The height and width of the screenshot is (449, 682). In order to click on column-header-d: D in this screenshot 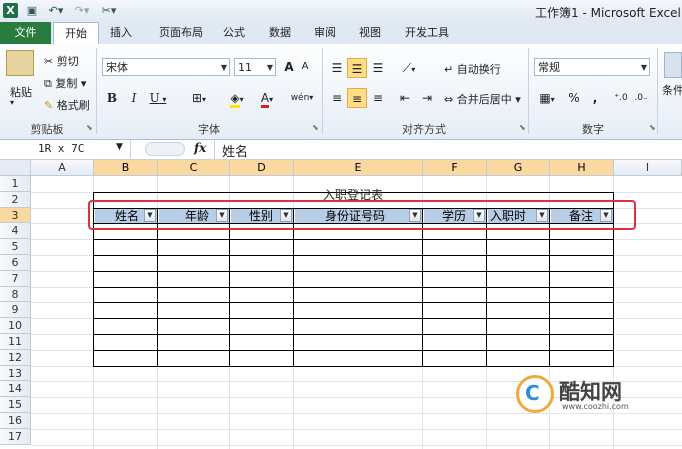, I will do `click(262, 168)`.